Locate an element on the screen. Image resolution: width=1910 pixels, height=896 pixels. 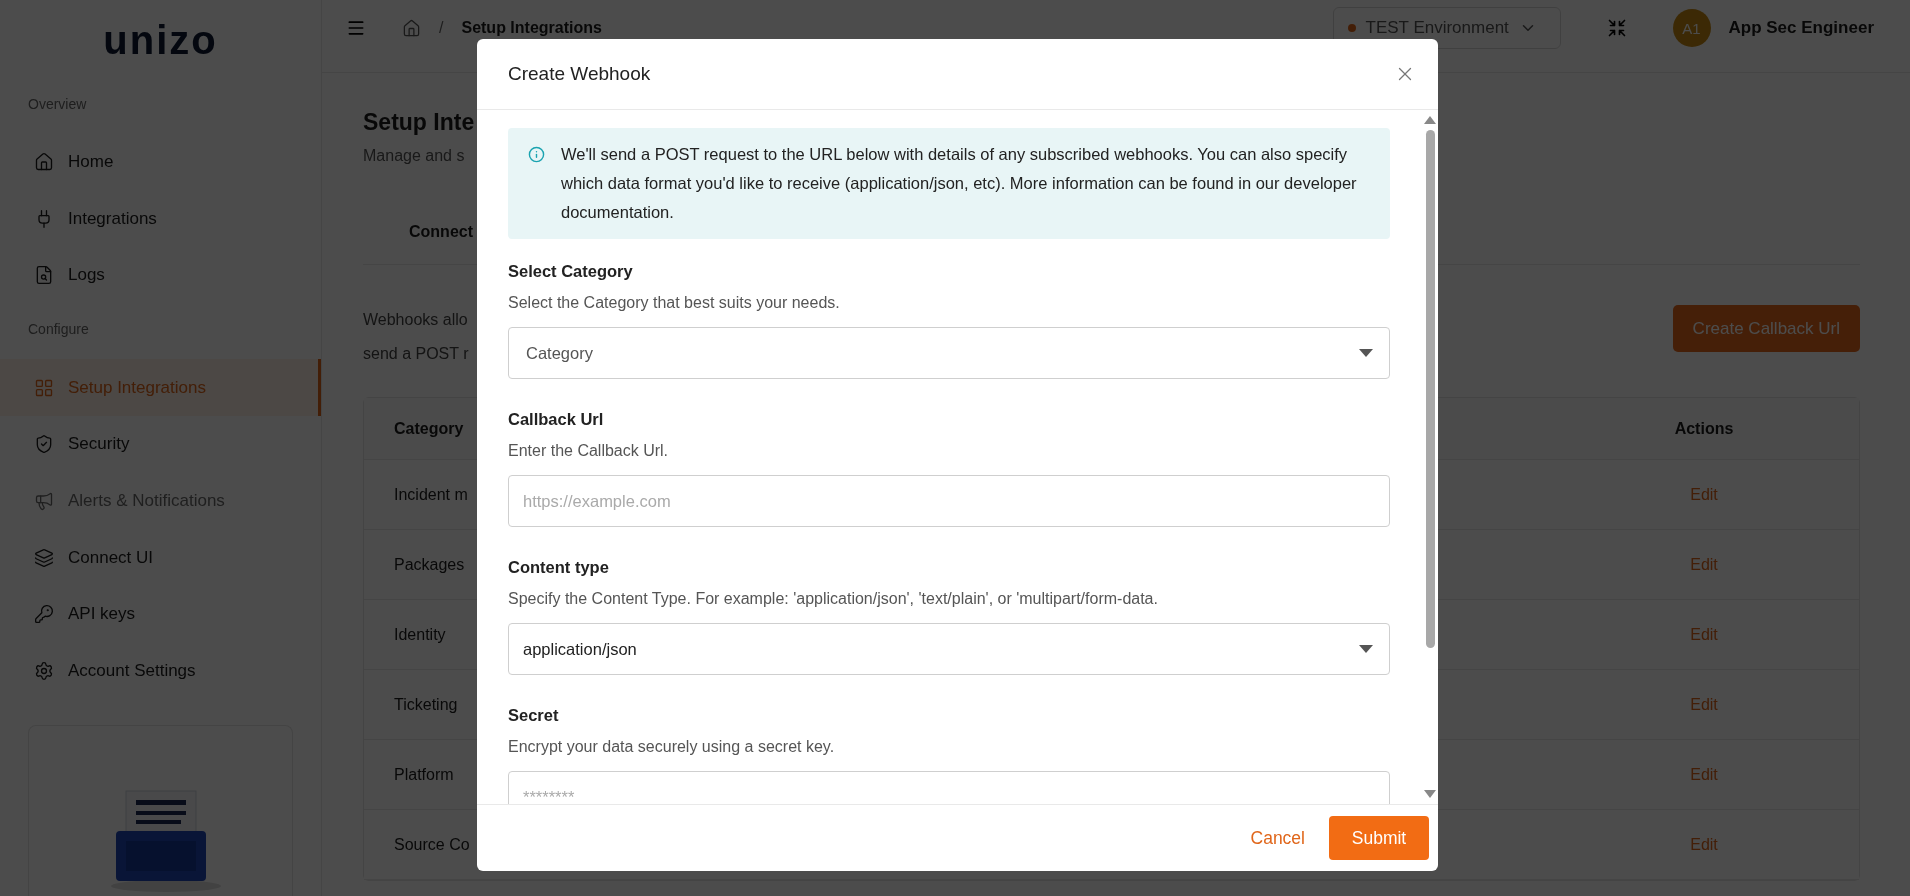
user-name: App Sec Engineer is located at coordinates (1801, 28).